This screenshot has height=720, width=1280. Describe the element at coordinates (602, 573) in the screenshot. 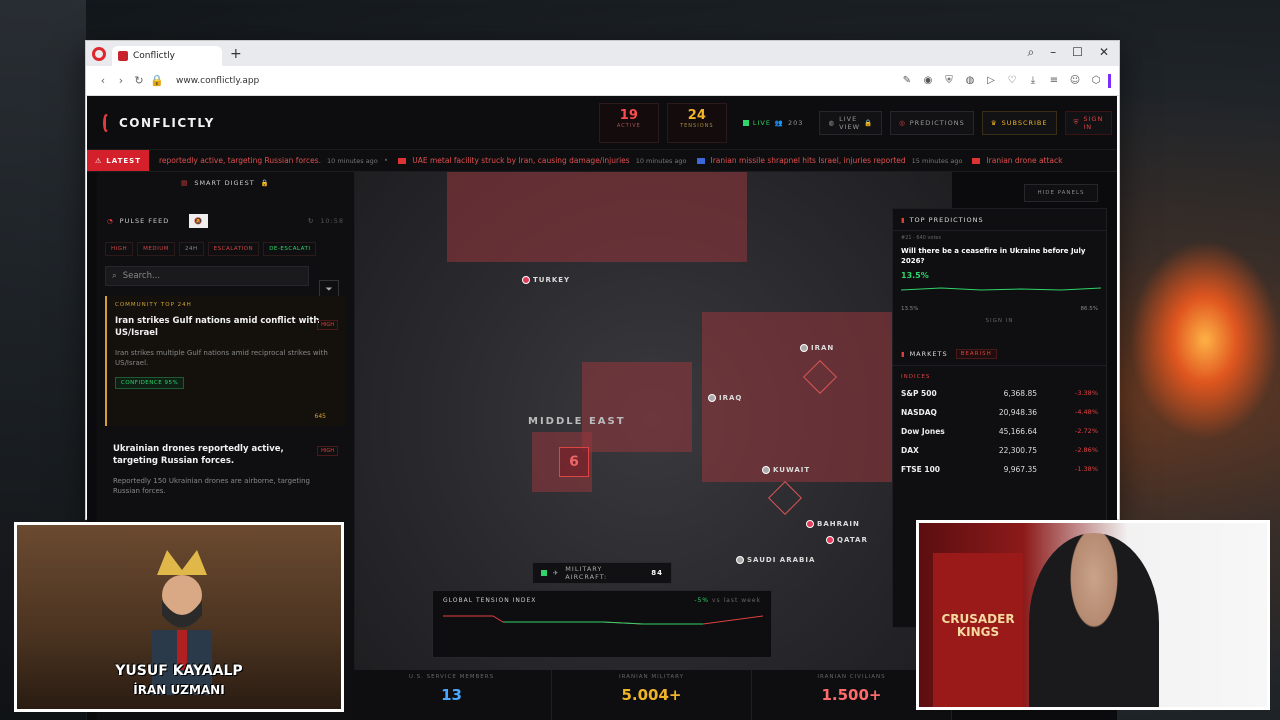

I see `military-aircraft-widget: ✈ MILITARY AIRCRAFT: 84` at that location.